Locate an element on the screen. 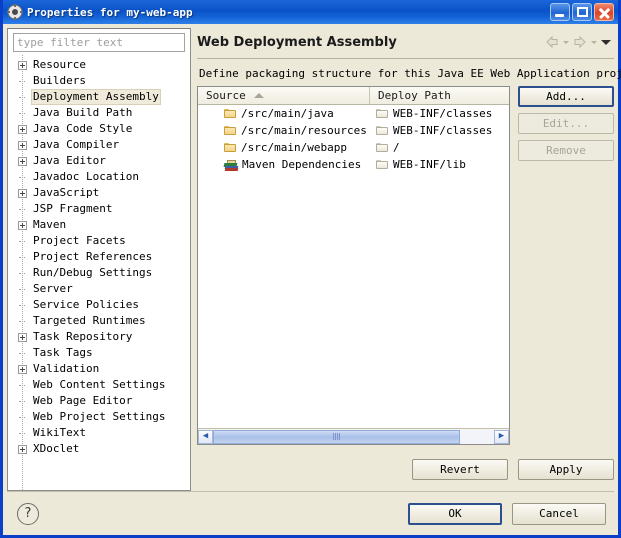 This screenshot has width=621, height=538. sidebar-item-label: Project References is located at coordinates (93, 256).